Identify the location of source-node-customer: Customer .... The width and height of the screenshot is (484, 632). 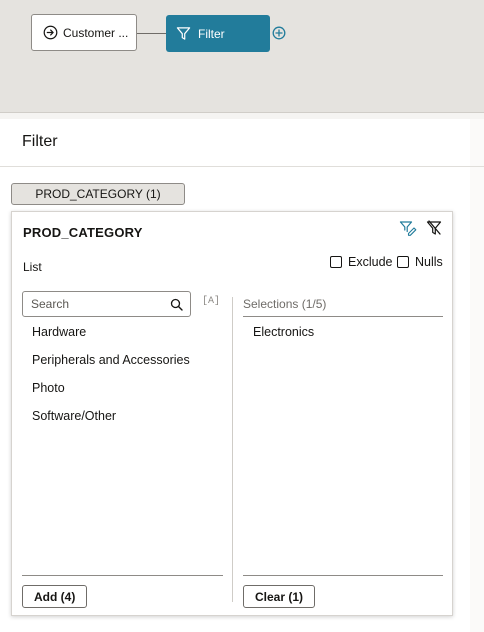
(84, 32).